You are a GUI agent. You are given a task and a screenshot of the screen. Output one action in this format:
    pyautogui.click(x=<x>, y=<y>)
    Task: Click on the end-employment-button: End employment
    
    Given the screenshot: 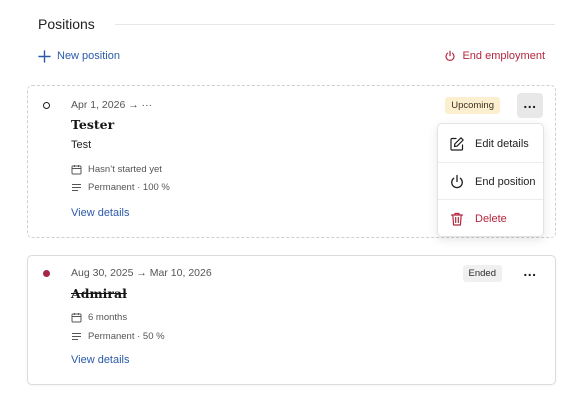 What is the action you would take?
    pyautogui.click(x=494, y=56)
    